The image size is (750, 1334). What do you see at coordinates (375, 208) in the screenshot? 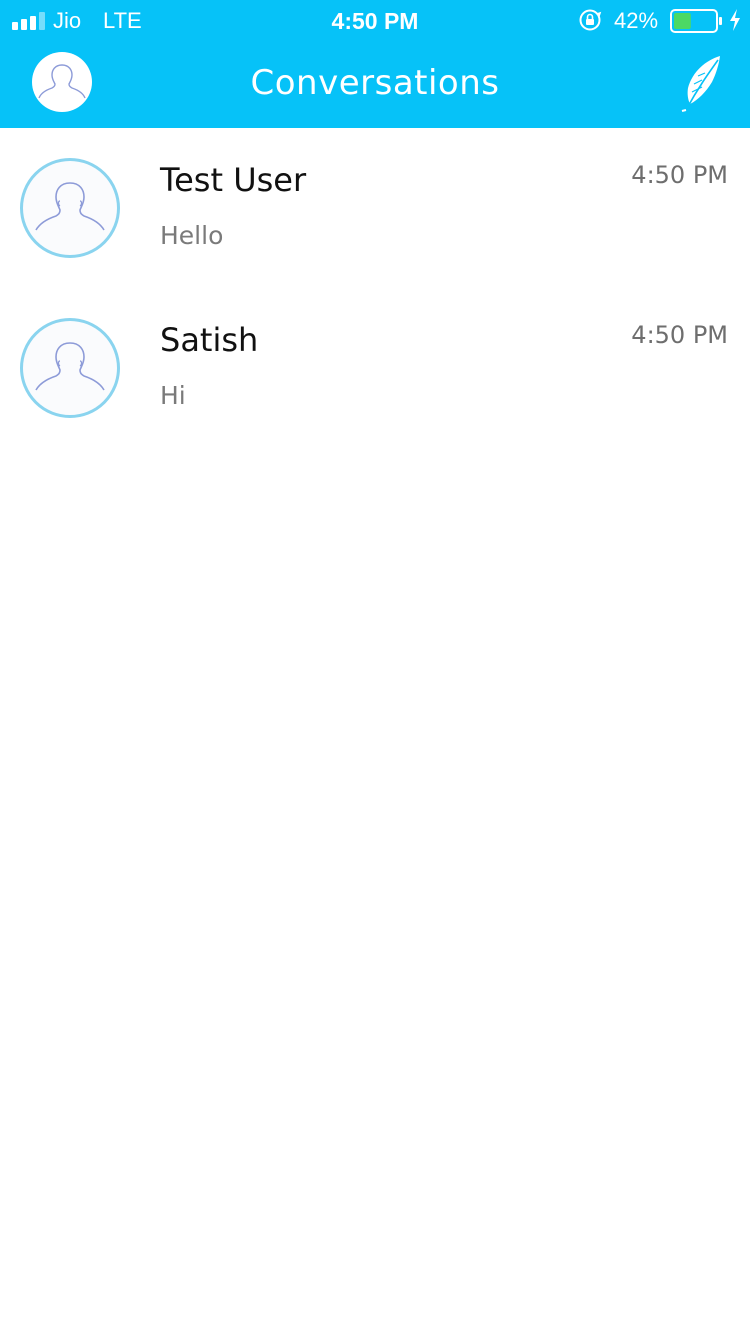
I see `conversation-item-test-user: Test User Hello 4:50 PM` at bounding box center [375, 208].